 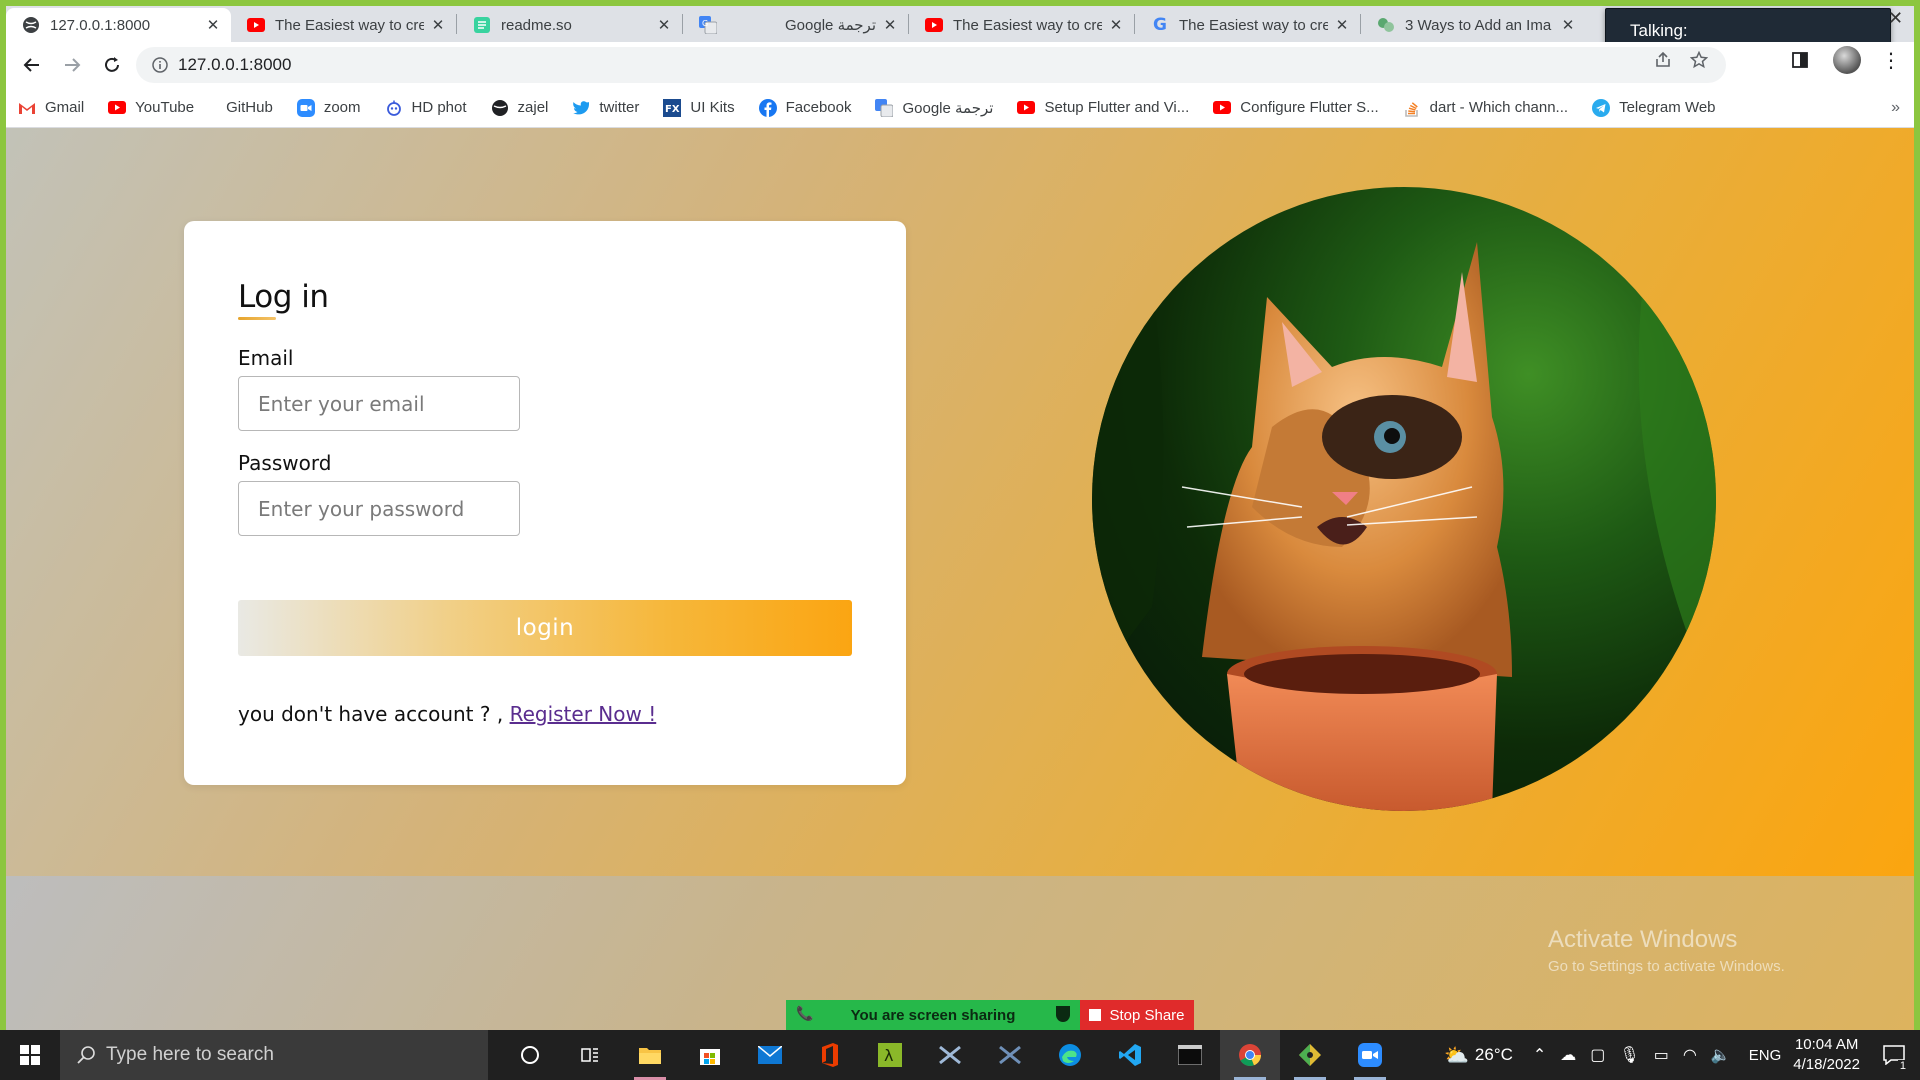 What do you see at coordinates (27, 108) in the screenshot?
I see `gmail-icon` at bounding box center [27, 108].